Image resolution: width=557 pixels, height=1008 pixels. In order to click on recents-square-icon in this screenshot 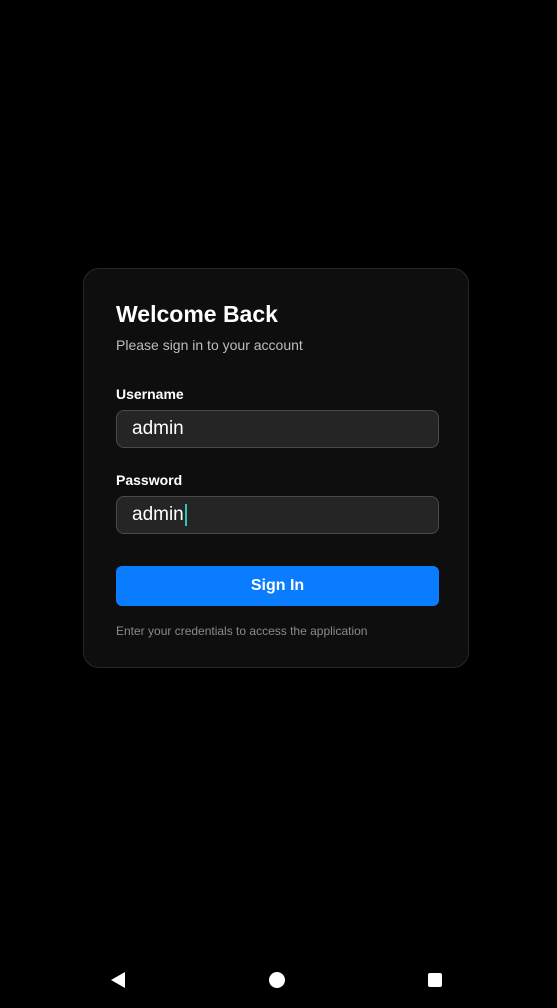, I will do `click(435, 980)`.